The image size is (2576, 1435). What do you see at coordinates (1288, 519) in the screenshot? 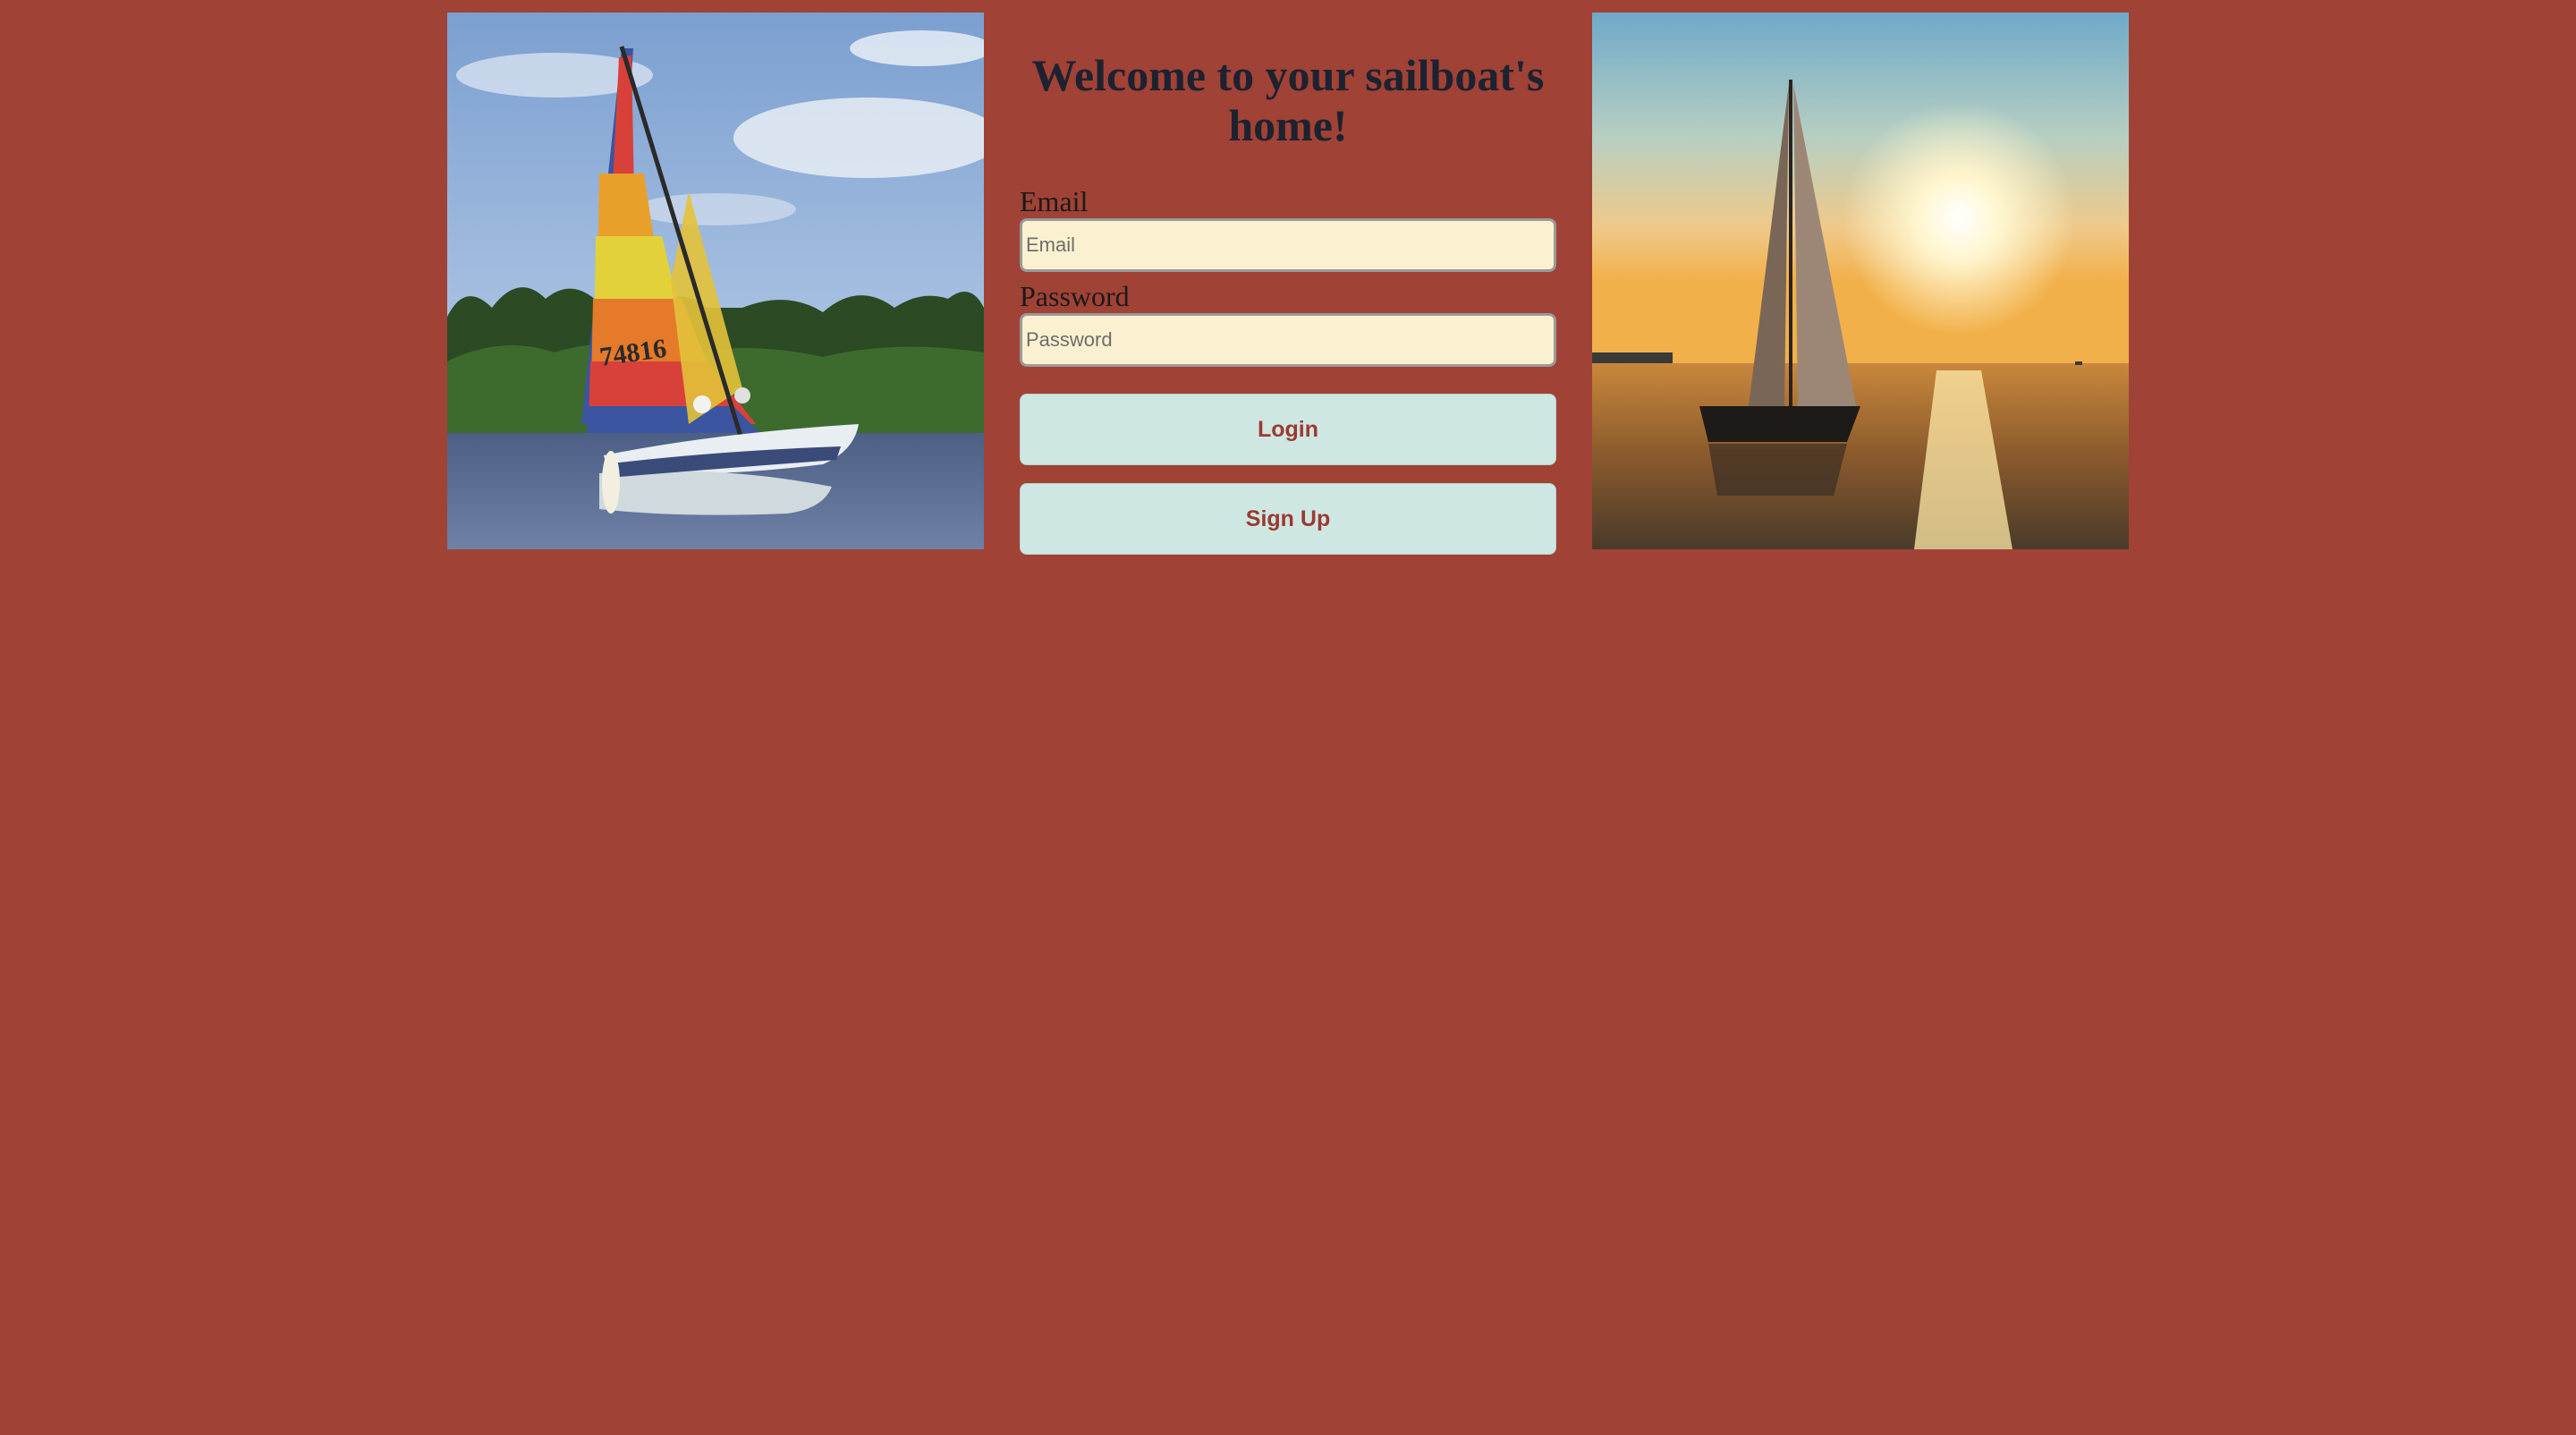
I see `signup-button: Sign Up` at bounding box center [1288, 519].